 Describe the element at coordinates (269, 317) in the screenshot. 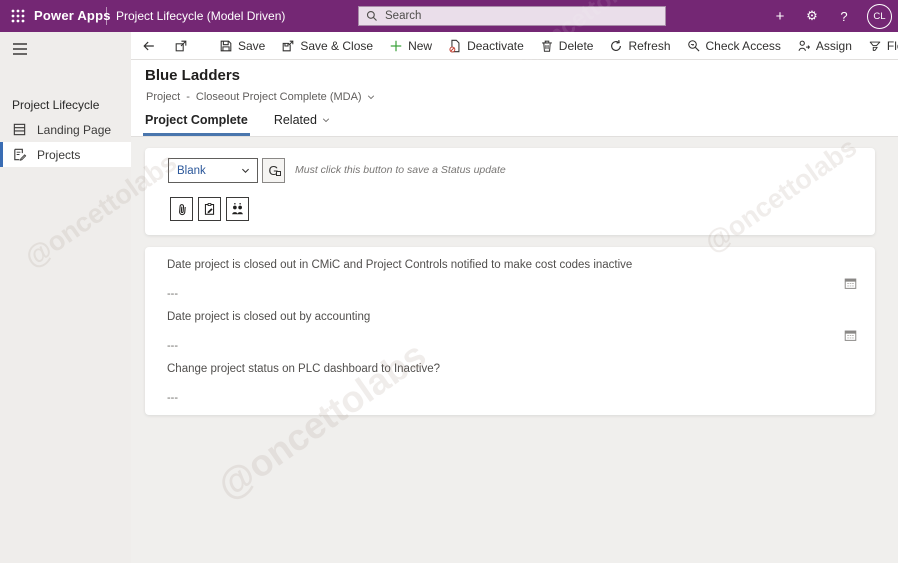

I see `field-label: Date project is closed out by accounting` at that location.